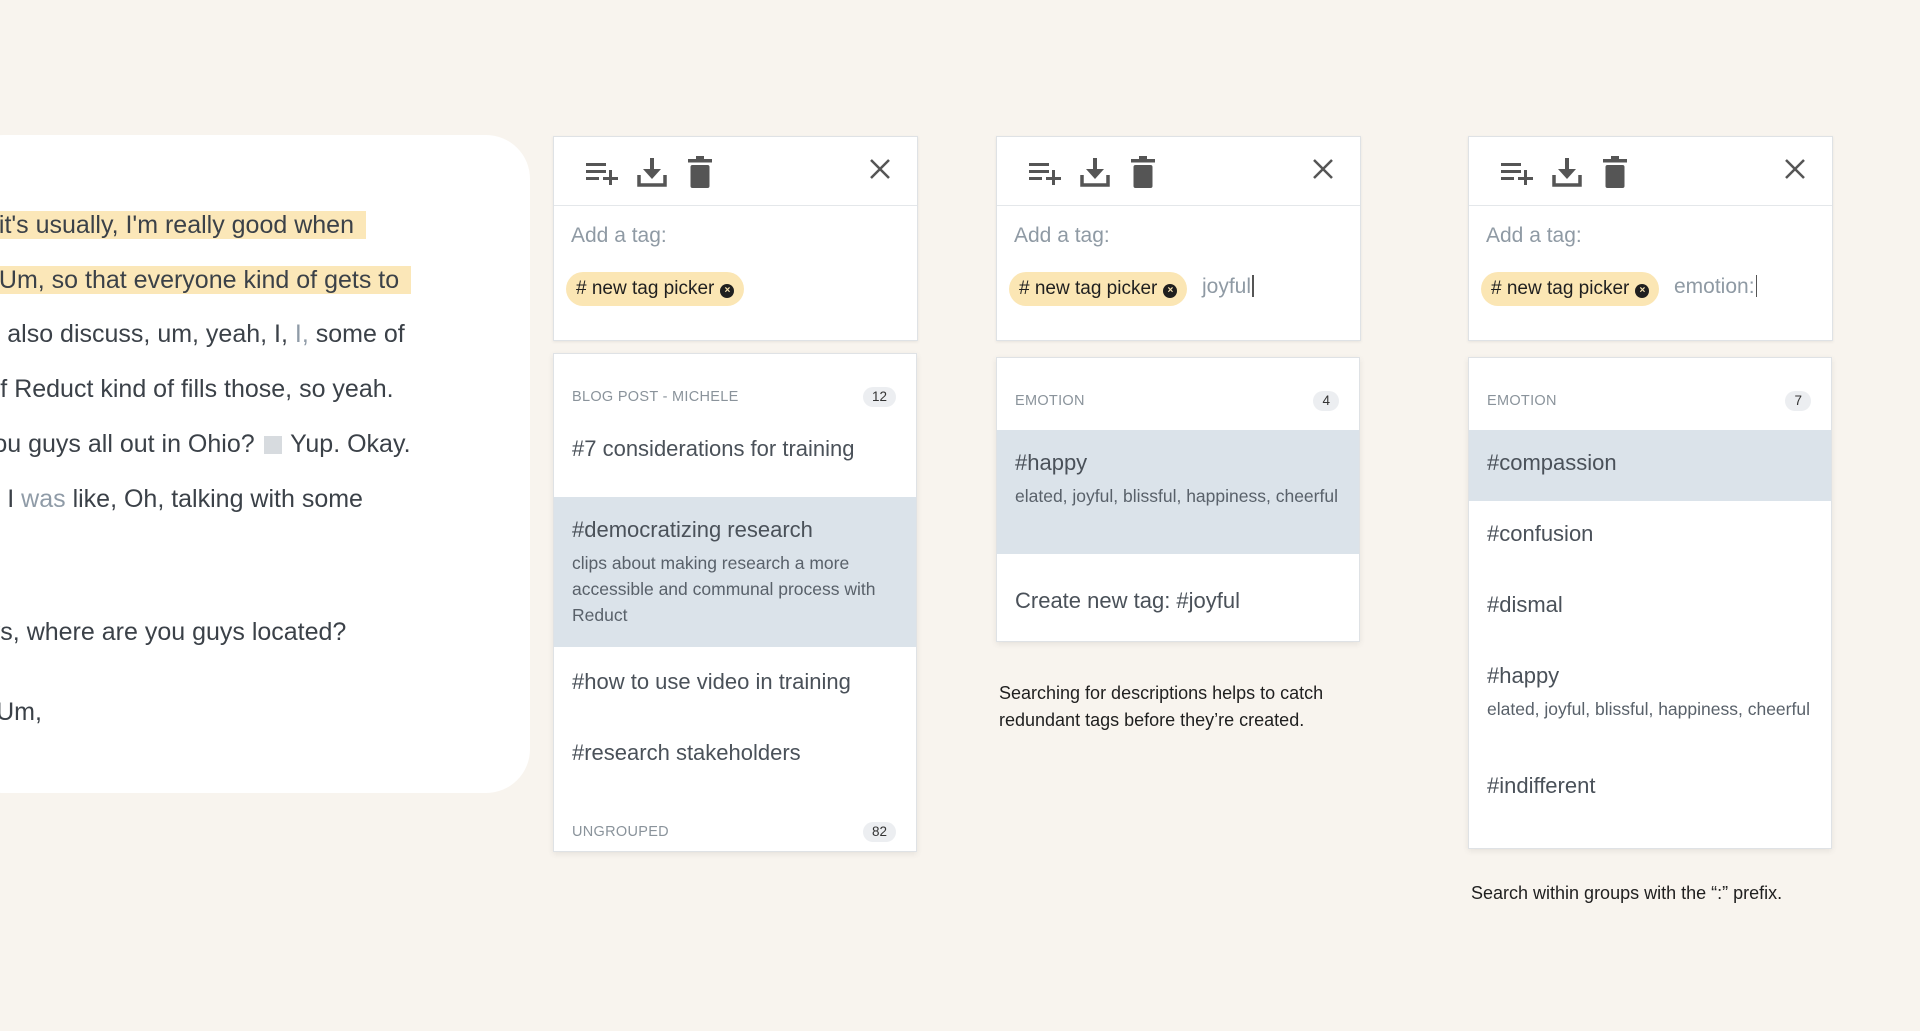  Describe the element at coordinates (1178, 596) in the screenshot. I see `create-tag-option: Create new tag: #joyful` at that location.